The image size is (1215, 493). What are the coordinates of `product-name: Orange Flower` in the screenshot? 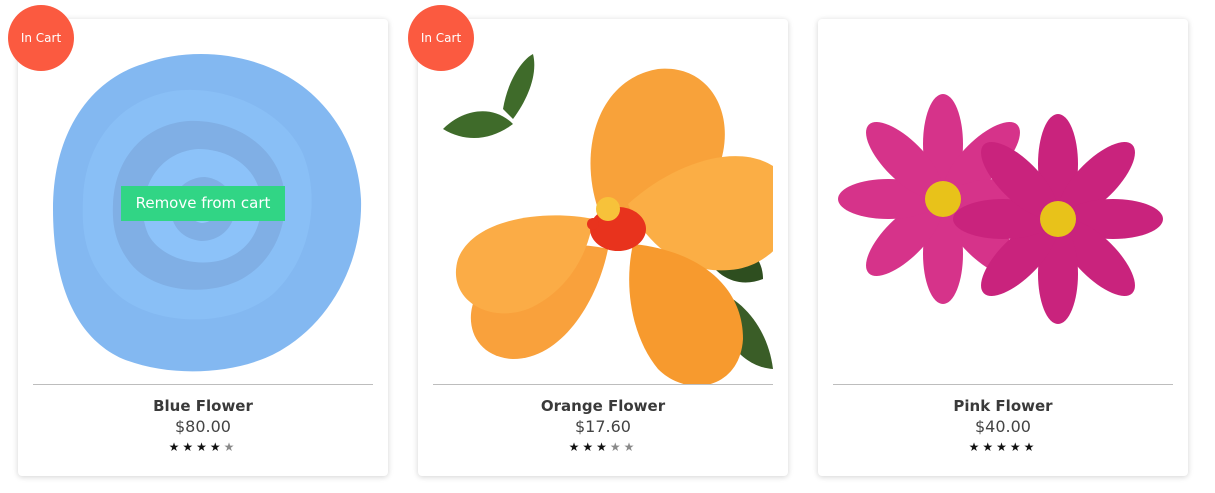 It's located at (603, 406).